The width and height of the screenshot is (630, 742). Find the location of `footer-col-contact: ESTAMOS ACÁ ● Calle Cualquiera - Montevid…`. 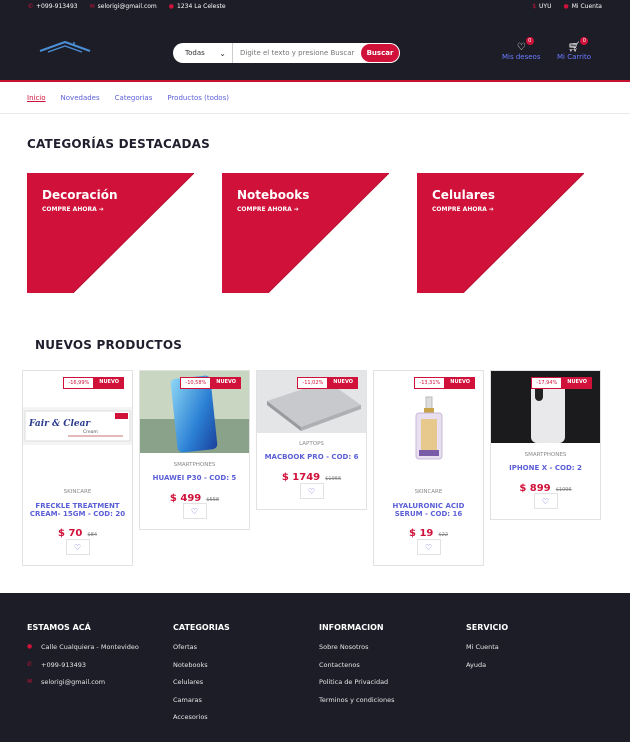

footer-col-contact: ESTAMOS ACÁ ● Calle Cualquiera - Montevid… is located at coordinates (83, 659).